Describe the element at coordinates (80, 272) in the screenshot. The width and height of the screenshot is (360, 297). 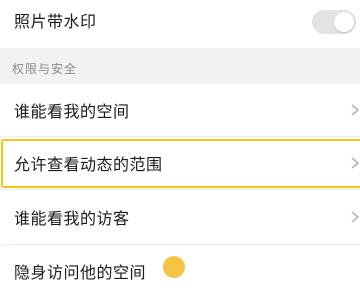
I see `list-item-label: 隐身访问他的空间` at that location.